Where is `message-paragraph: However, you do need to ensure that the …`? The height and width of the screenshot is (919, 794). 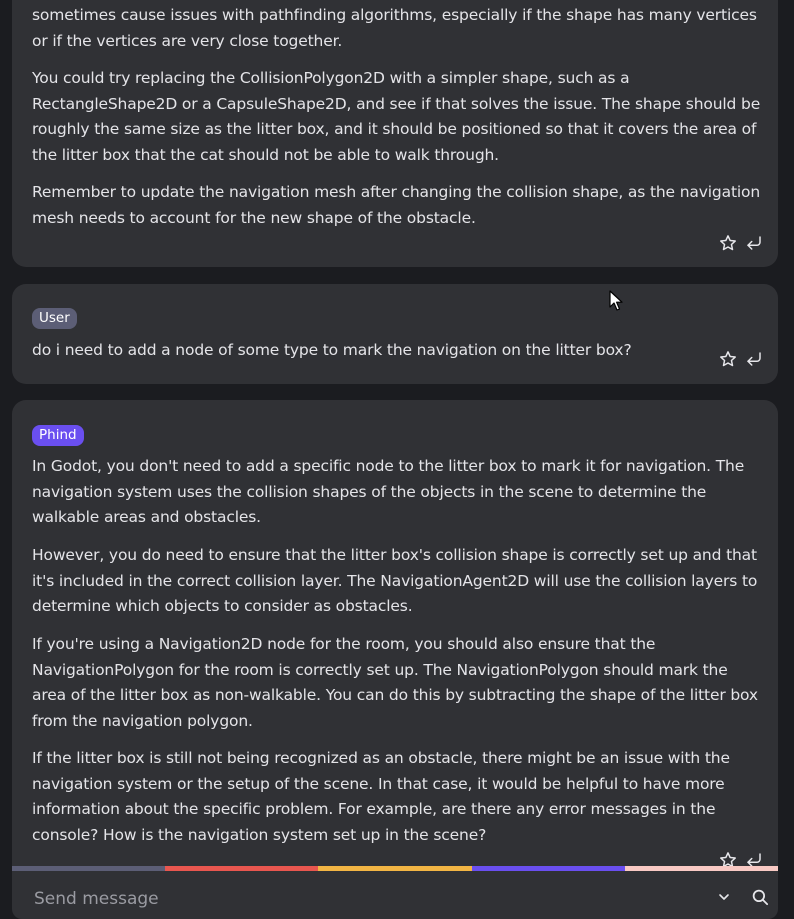
message-paragraph: However, you do need to ensure that the … is located at coordinates (395, 581).